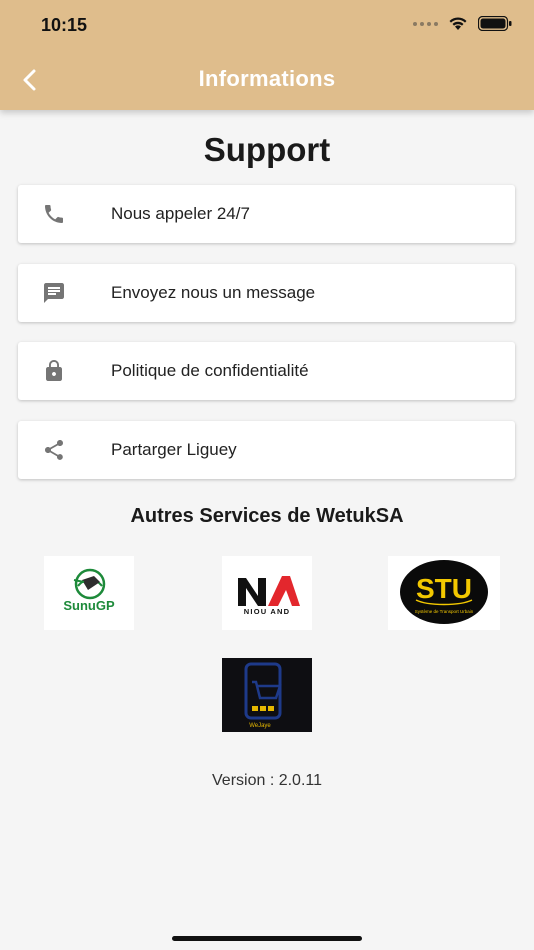  I want to click on page-title: Informations, so click(267, 78).